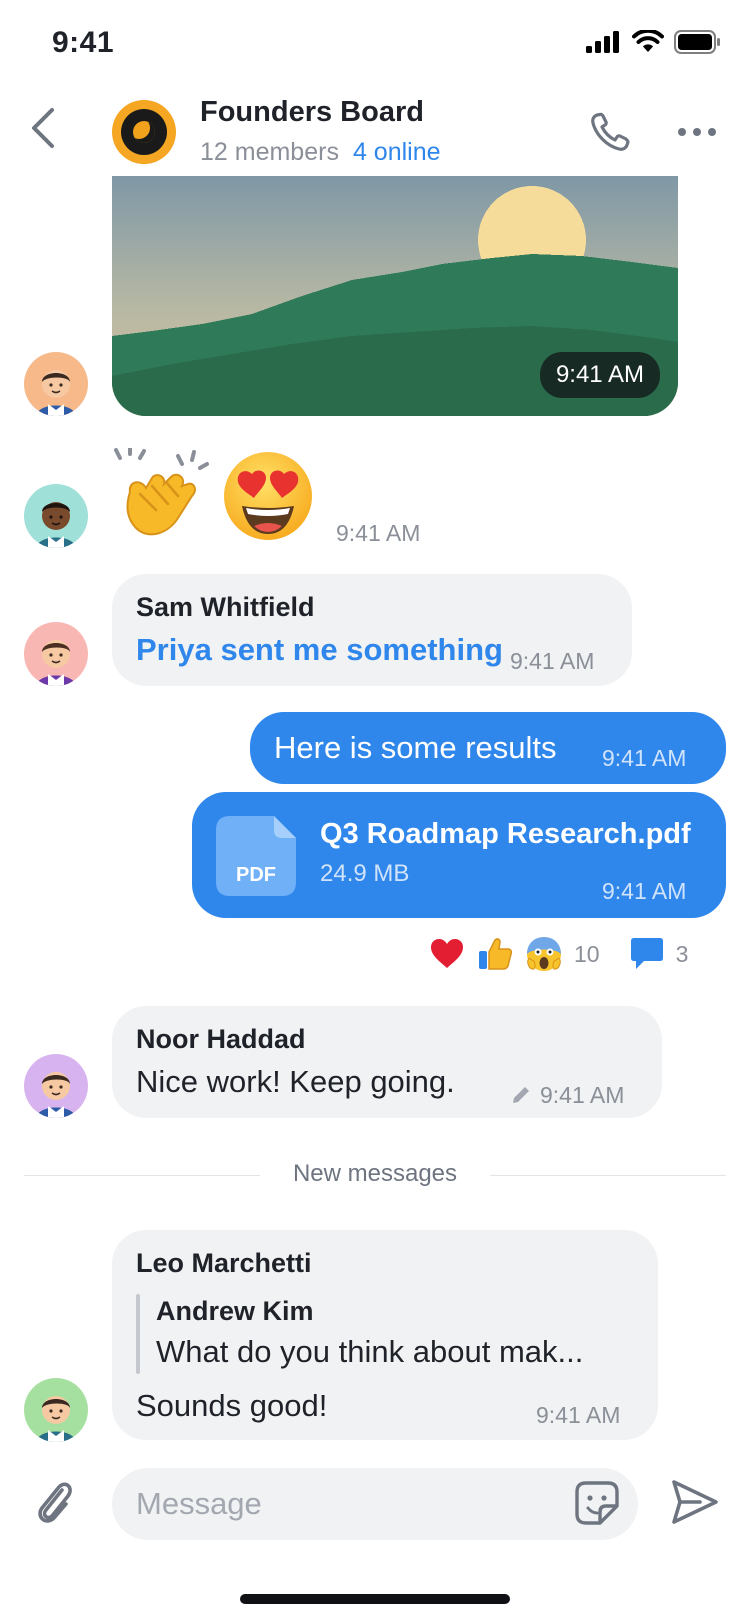  What do you see at coordinates (375, 1599) in the screenshot?
I see `home-indicator` at bounding box center [375, 1599].